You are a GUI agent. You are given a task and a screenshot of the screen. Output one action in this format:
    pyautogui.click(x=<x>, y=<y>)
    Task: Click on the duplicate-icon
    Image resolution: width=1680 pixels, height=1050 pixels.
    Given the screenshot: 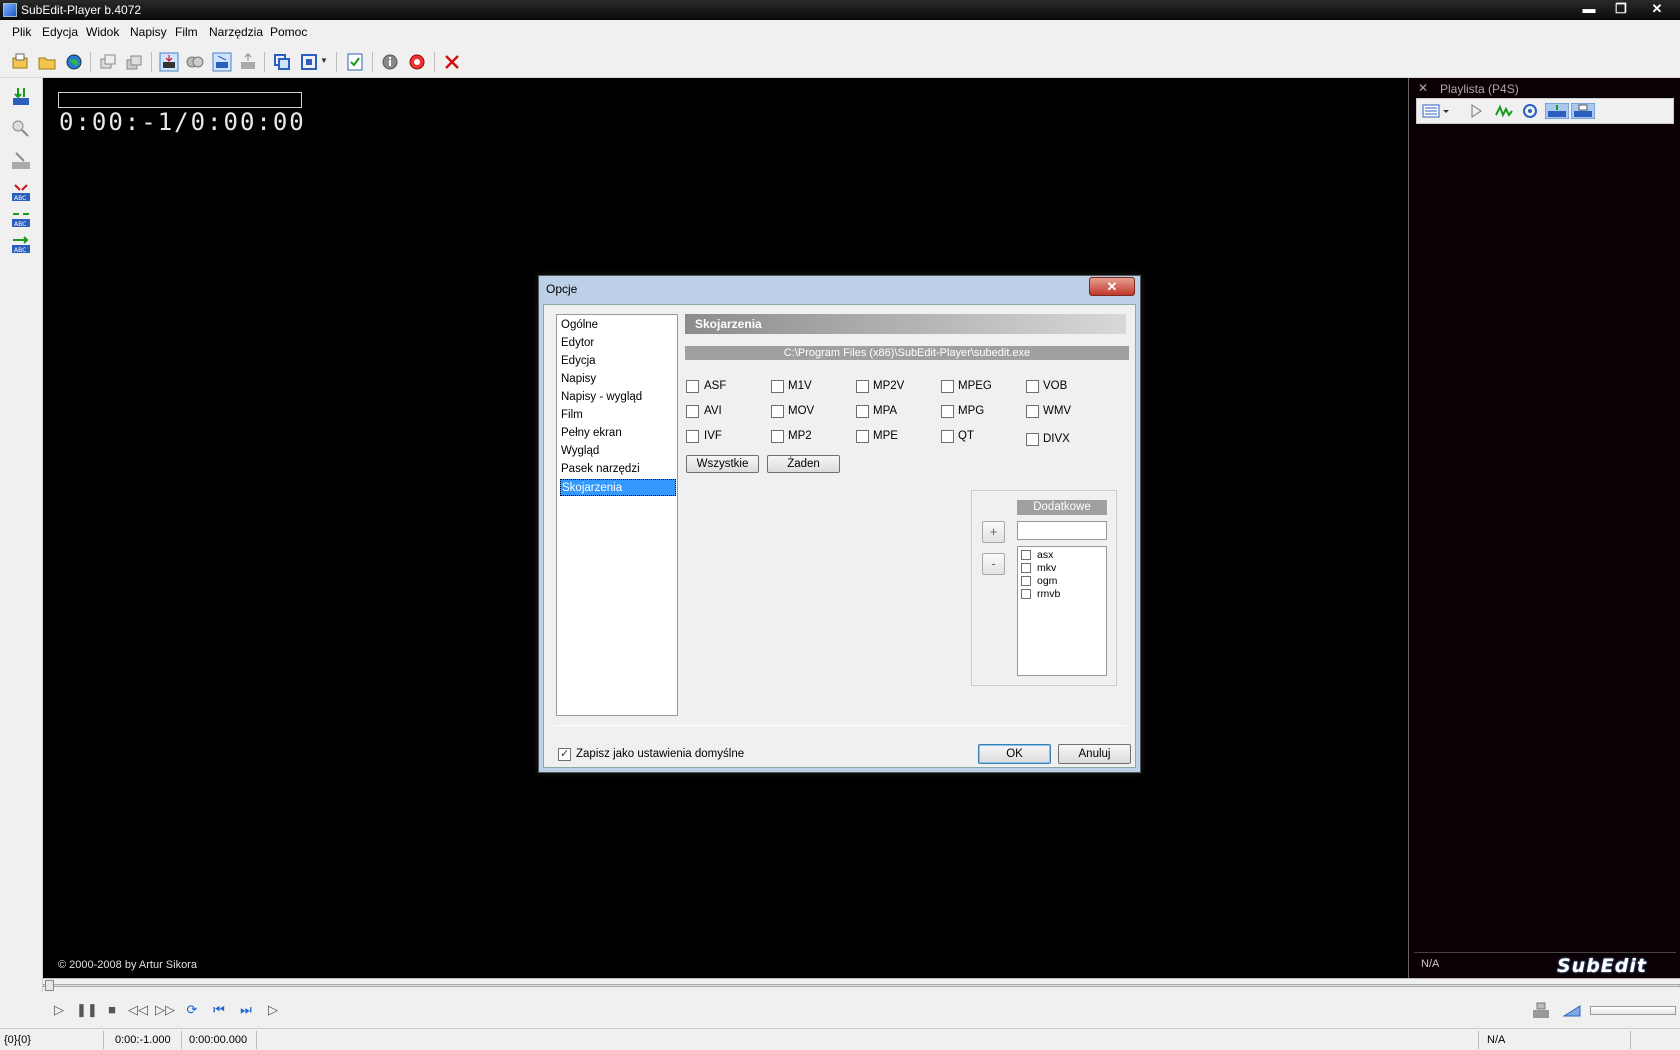 What is the action you would take?
    pyautogui.click(x=282, y=62)
    